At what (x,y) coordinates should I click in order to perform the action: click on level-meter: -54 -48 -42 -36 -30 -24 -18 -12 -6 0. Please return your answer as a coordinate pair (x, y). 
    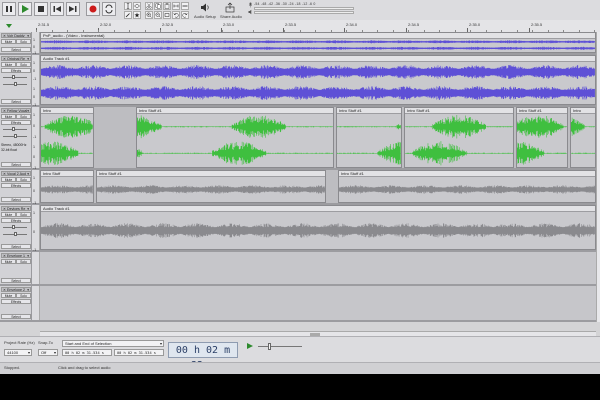
    Looking at the image, I should click on (302, 8).